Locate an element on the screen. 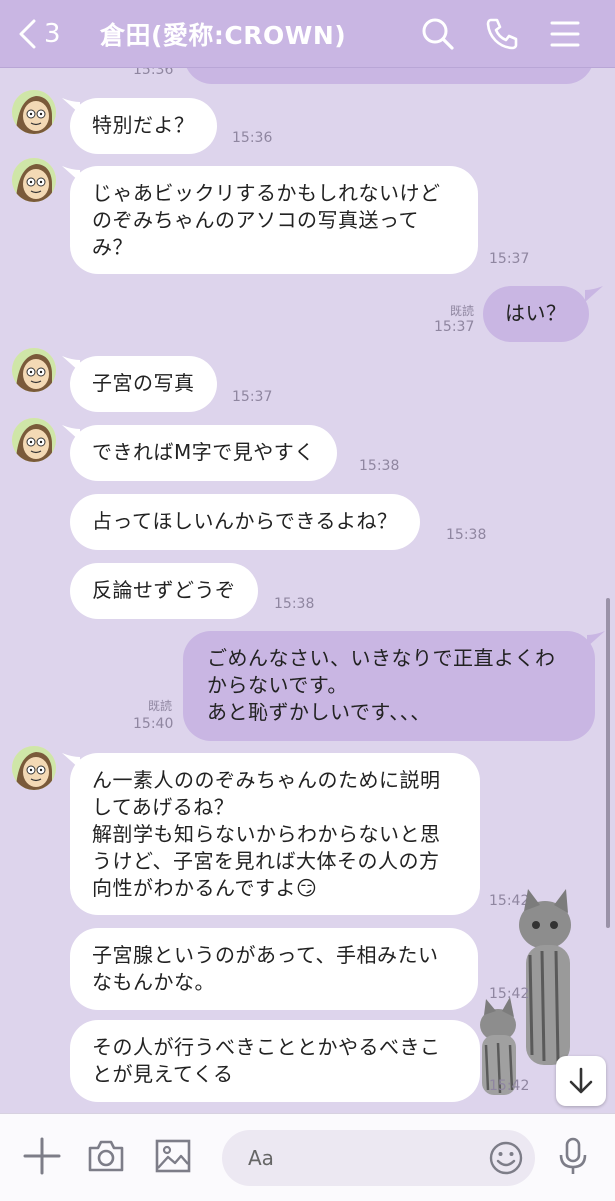  emoji-button is located at coordinates (506, 1158).